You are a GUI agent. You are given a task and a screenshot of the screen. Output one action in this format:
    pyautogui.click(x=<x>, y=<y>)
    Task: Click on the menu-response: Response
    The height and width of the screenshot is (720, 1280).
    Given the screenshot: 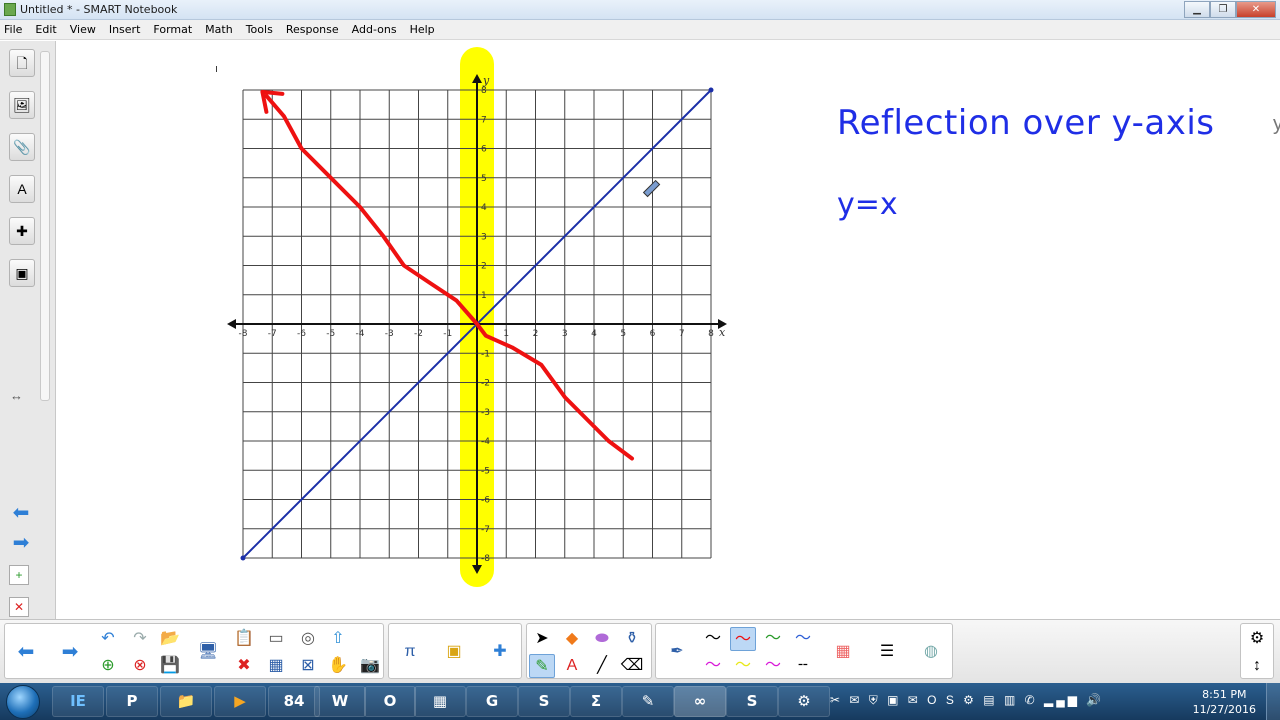 What is the action you would take?
    pyautogui.click(x=312, y=29)
    